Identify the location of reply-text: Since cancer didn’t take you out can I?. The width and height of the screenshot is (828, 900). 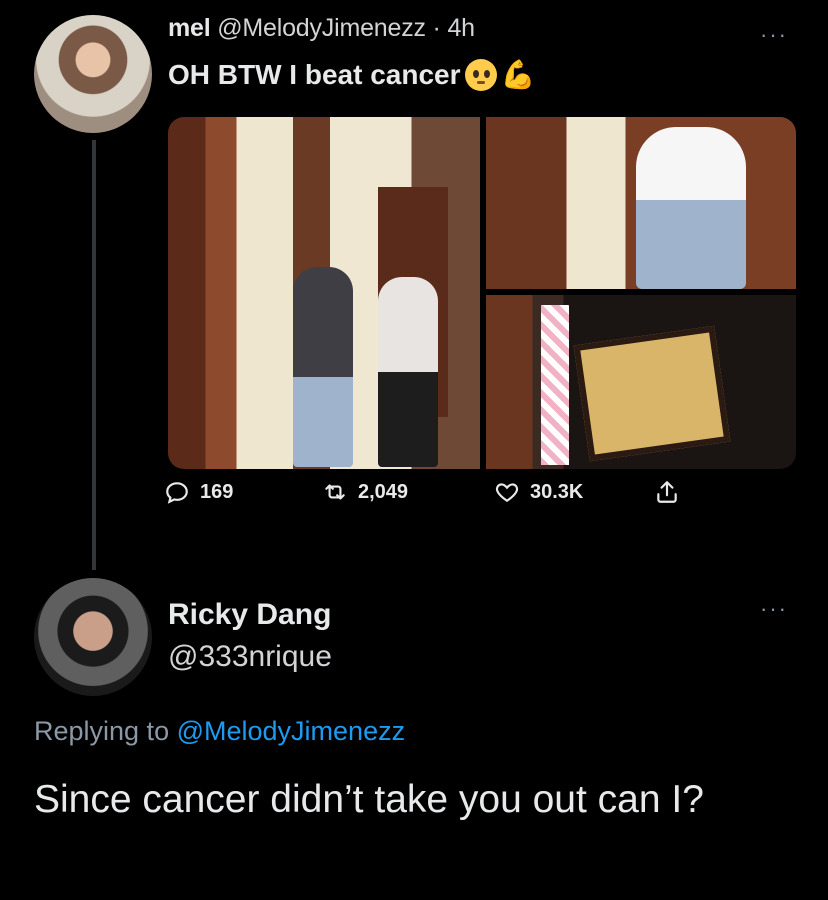
(369, 799).